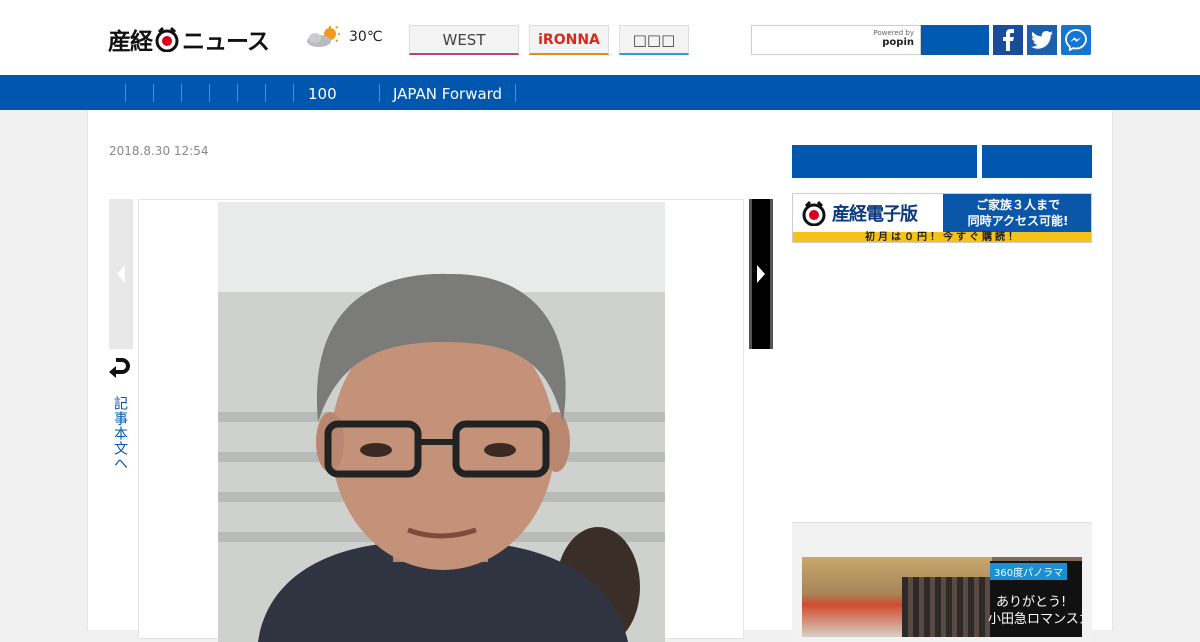  What do you see at coordinates (875, 214) in the screenshot?
I see `banner-brand: 産経電子版` at bounding box center [875, 214].